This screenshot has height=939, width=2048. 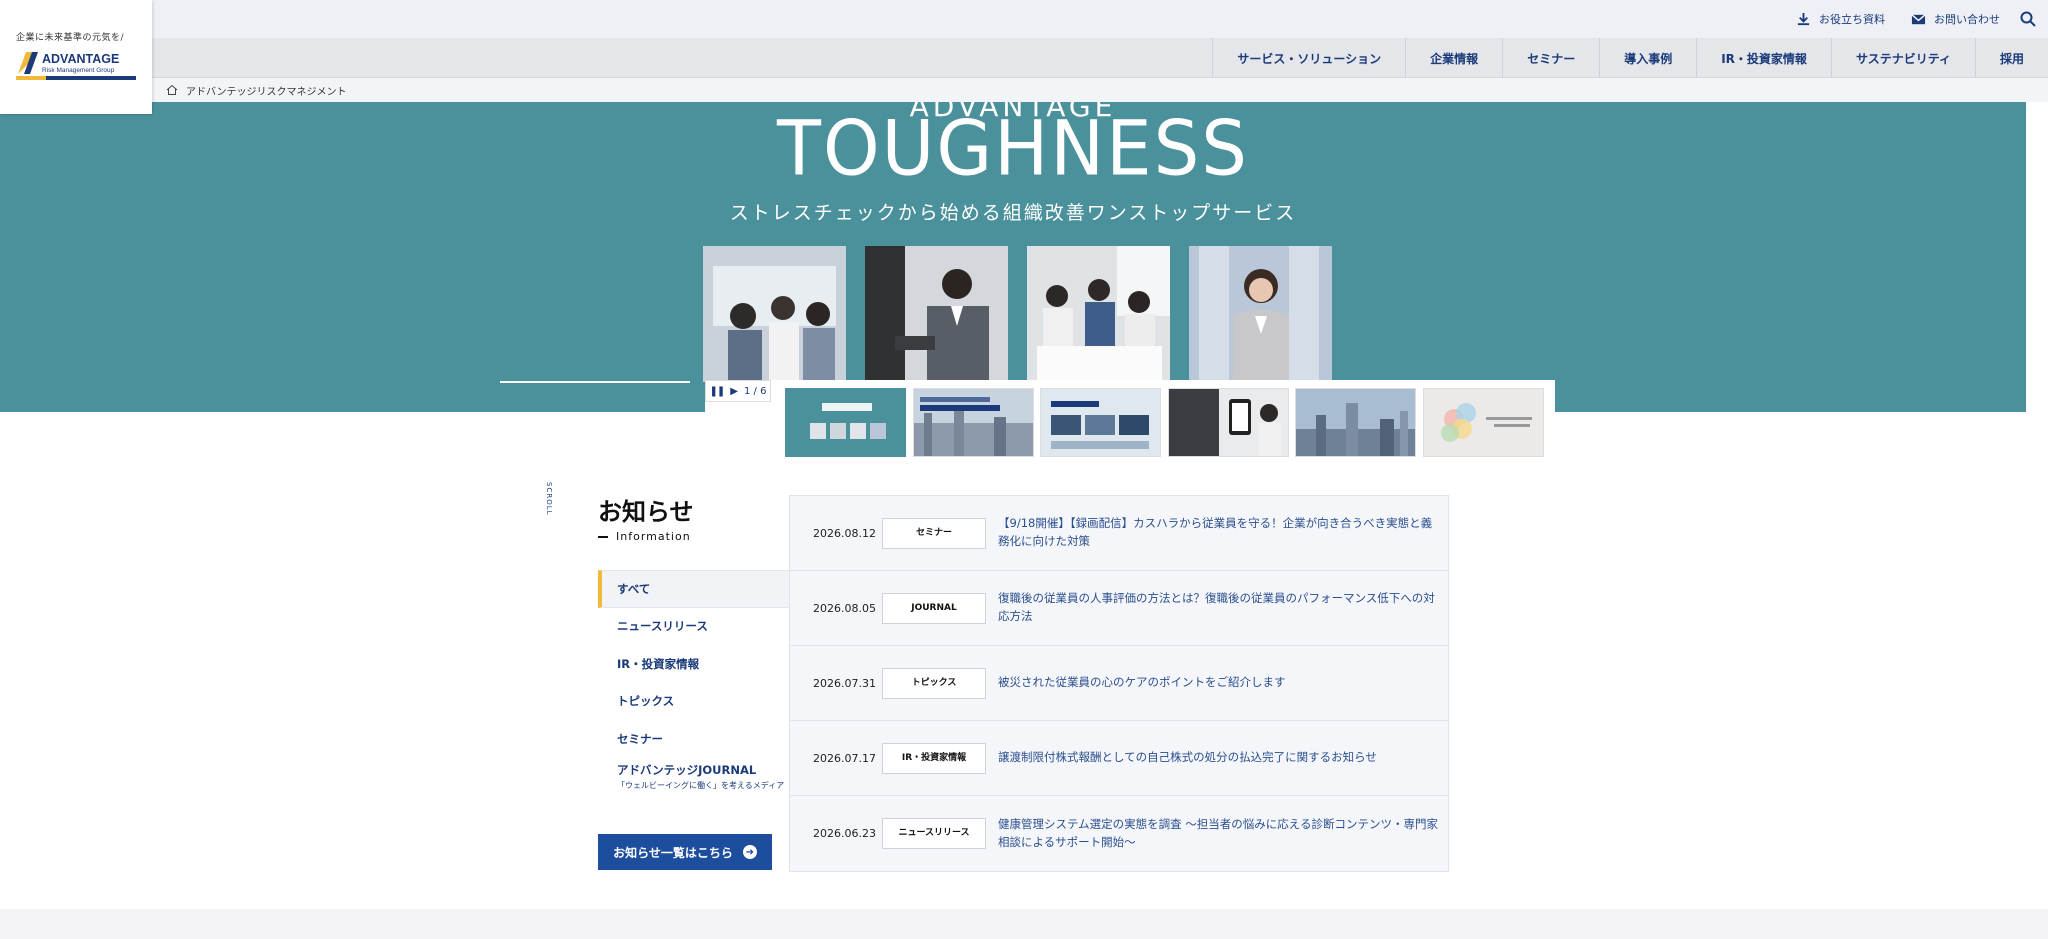 I want to click on svg-text: Risk Management Group, so click(x=78, y=70).